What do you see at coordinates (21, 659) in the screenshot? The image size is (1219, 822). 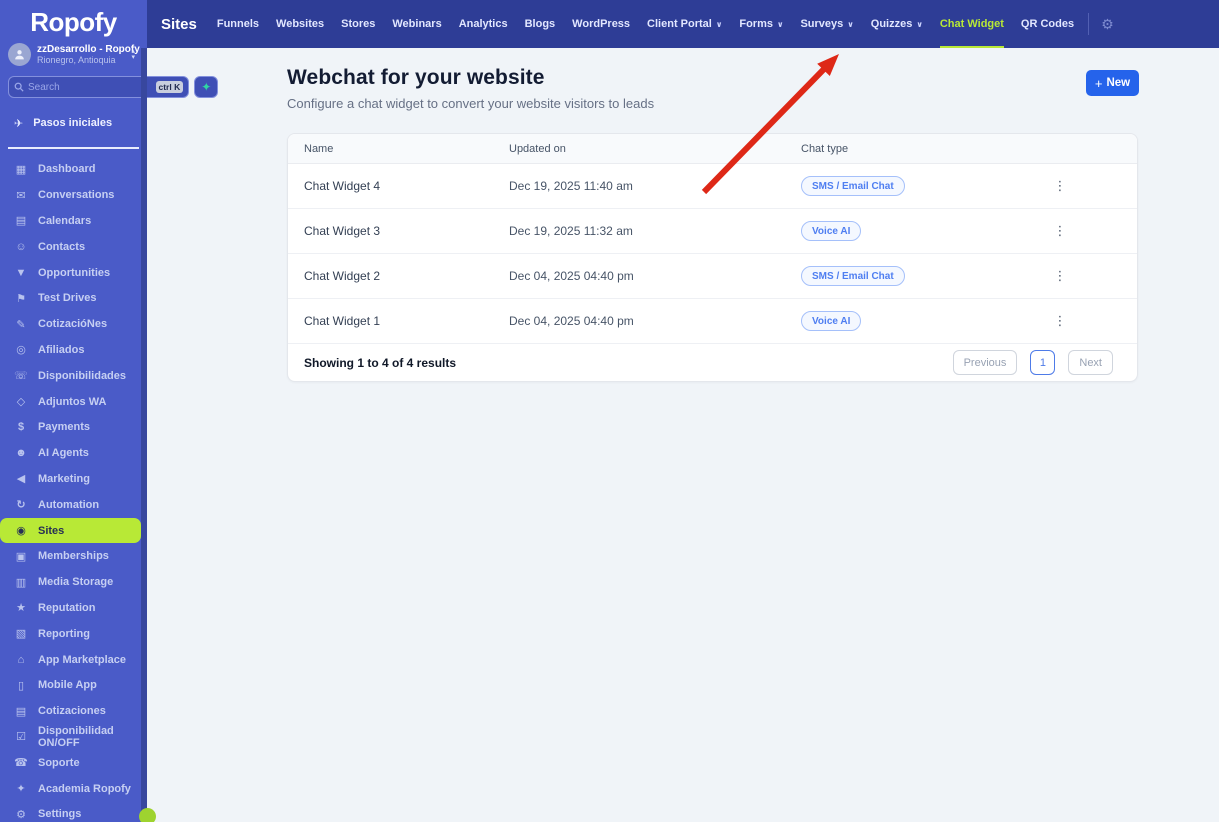 I see `storefront-icon: ⌂` at bounding box center [21, 659].